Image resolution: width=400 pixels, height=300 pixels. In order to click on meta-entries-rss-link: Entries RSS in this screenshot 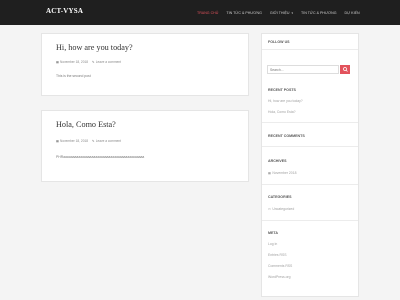, I will do `click(277, 255)`.